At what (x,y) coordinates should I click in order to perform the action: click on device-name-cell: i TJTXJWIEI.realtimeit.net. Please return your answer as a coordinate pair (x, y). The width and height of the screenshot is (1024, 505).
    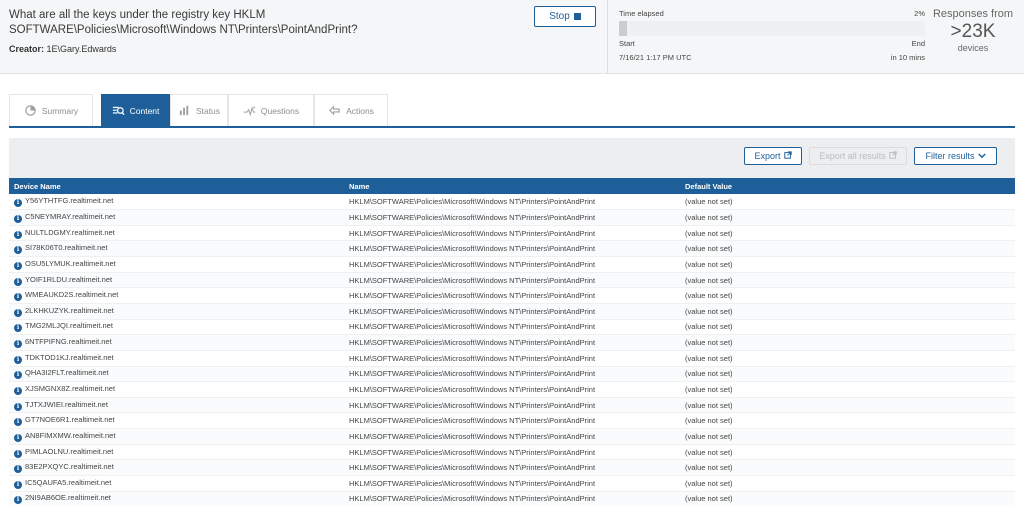
    Looking at the image, I should click on (176, 405).